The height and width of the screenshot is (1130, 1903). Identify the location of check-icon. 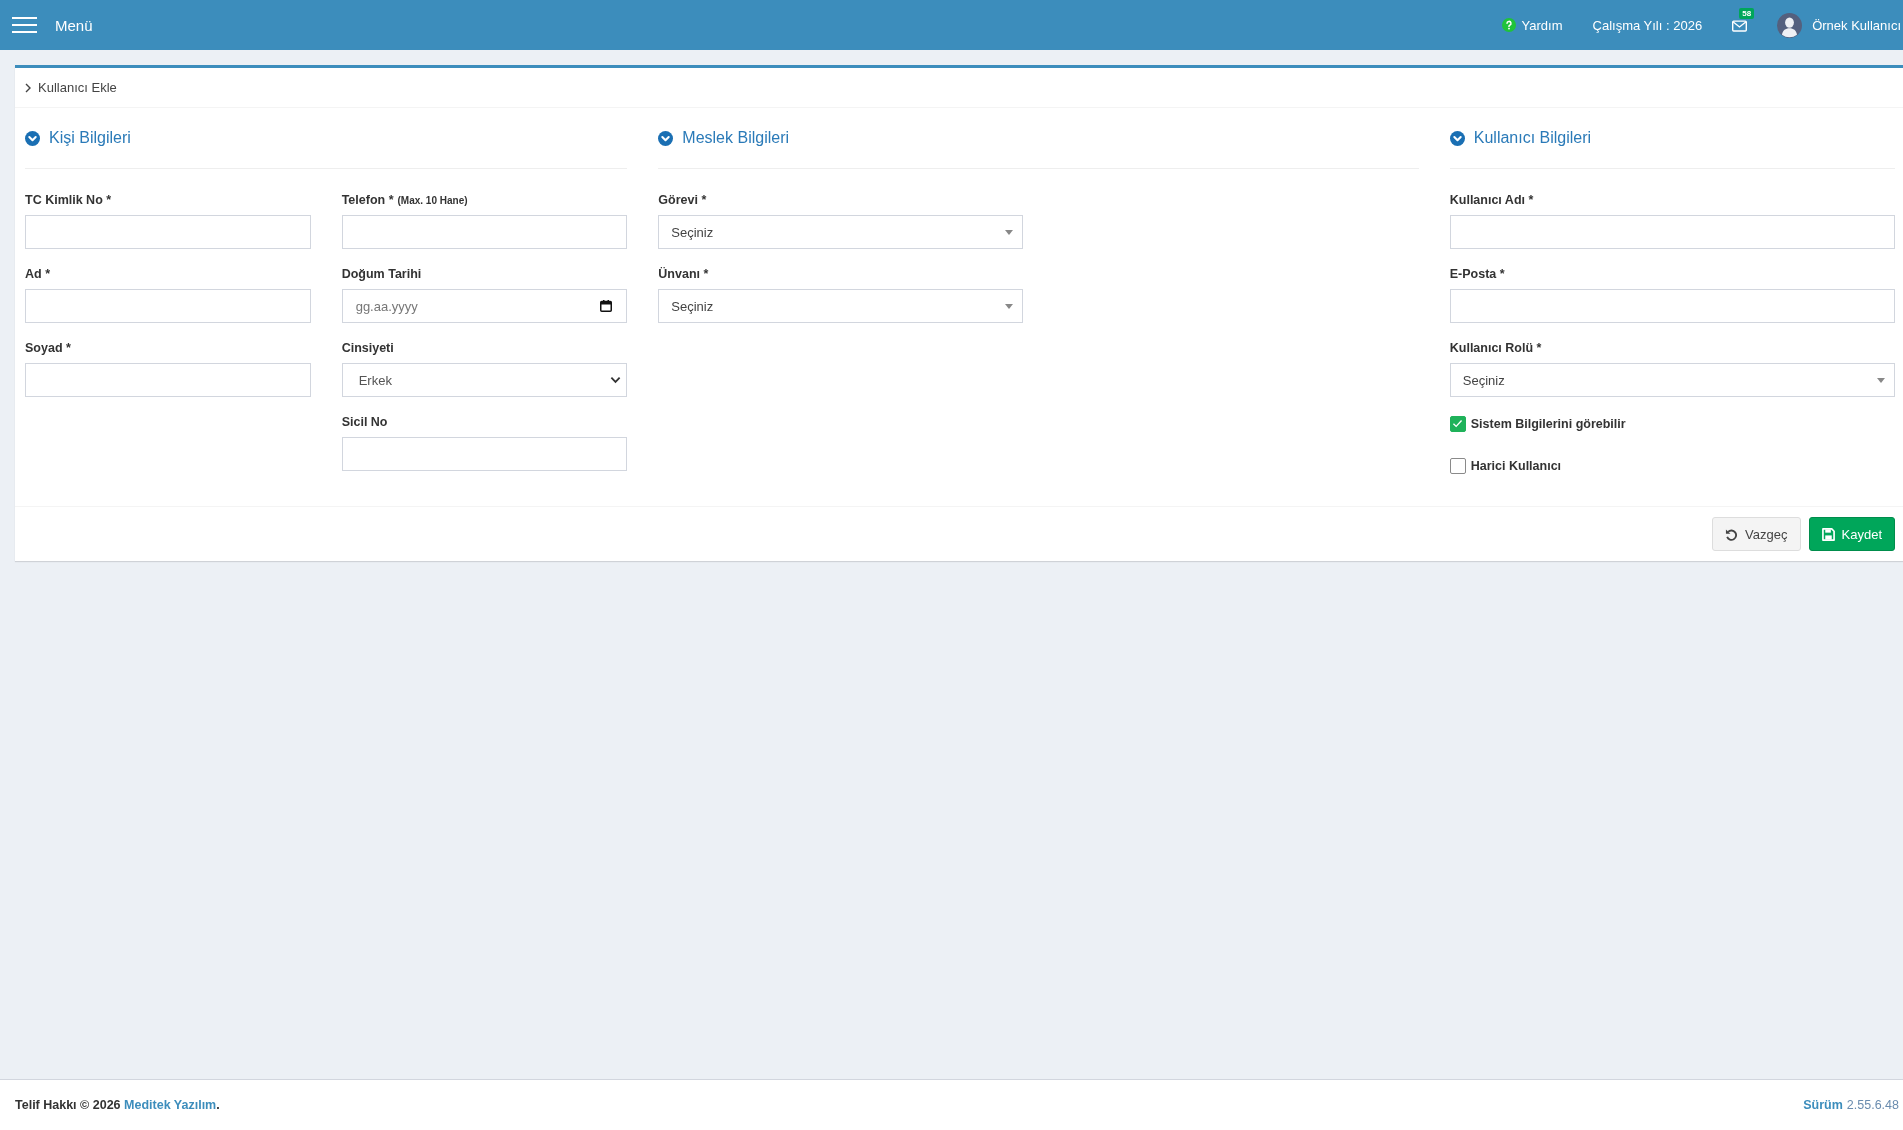
(1458, 423).